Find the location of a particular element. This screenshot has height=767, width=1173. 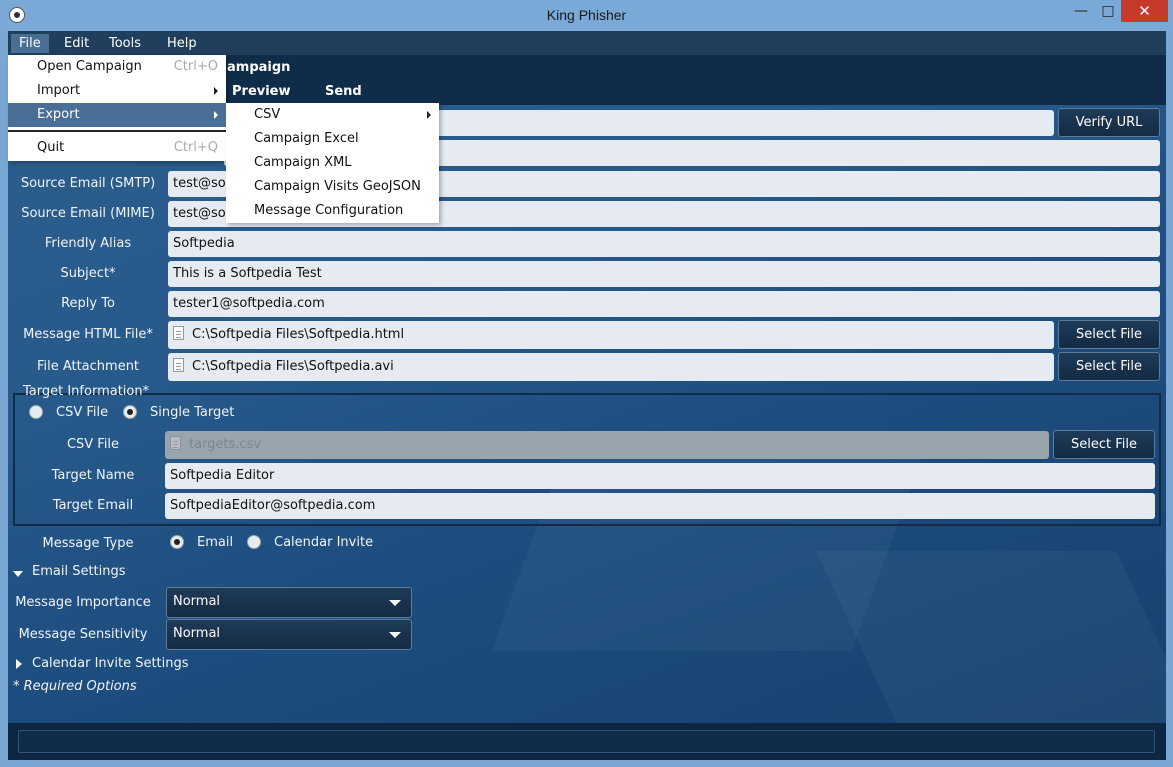

title-bar: King Phisher — □ ✕ is located at coordinates (586, 15).